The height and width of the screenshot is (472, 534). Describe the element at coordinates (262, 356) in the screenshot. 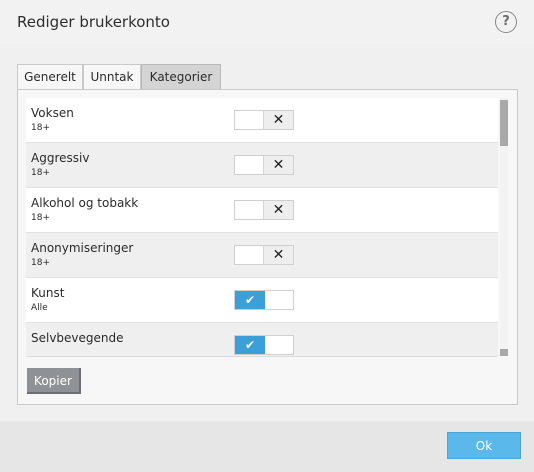

I see `divider` at that location.